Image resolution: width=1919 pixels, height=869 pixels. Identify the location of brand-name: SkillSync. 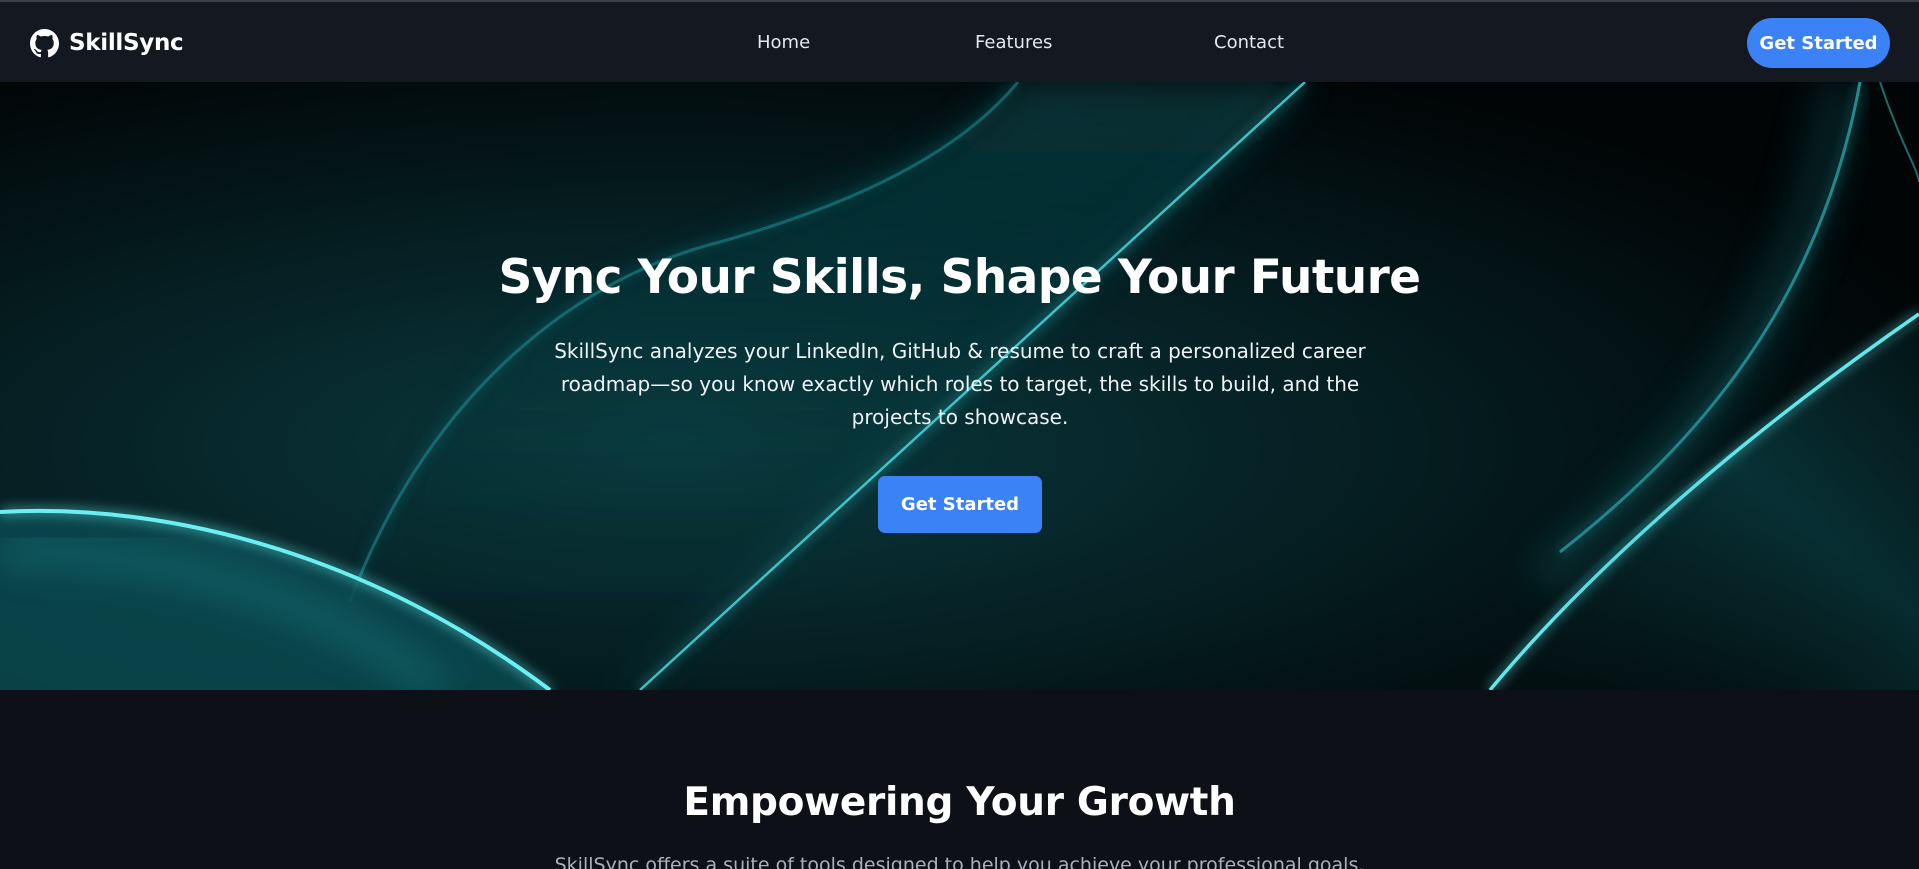
(126, 43).